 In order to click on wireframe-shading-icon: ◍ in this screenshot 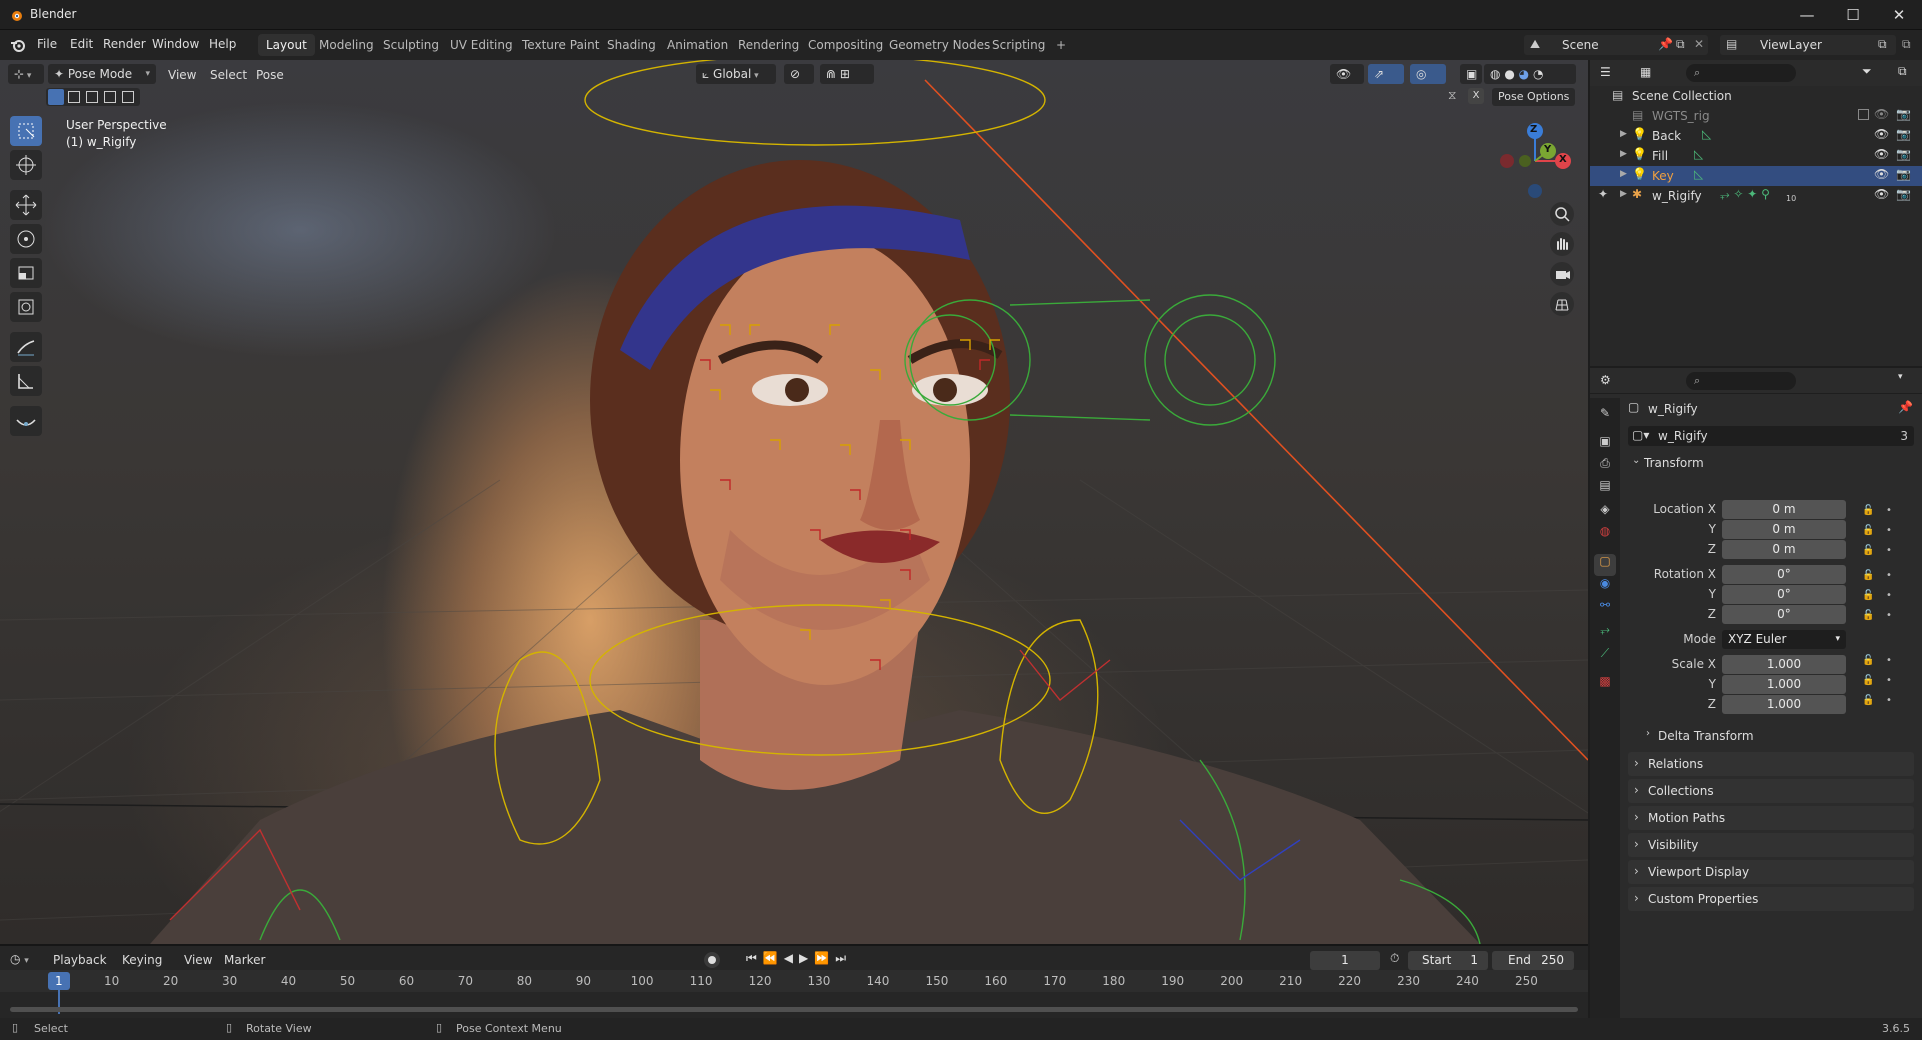, I will do `click(1495, 74)`.